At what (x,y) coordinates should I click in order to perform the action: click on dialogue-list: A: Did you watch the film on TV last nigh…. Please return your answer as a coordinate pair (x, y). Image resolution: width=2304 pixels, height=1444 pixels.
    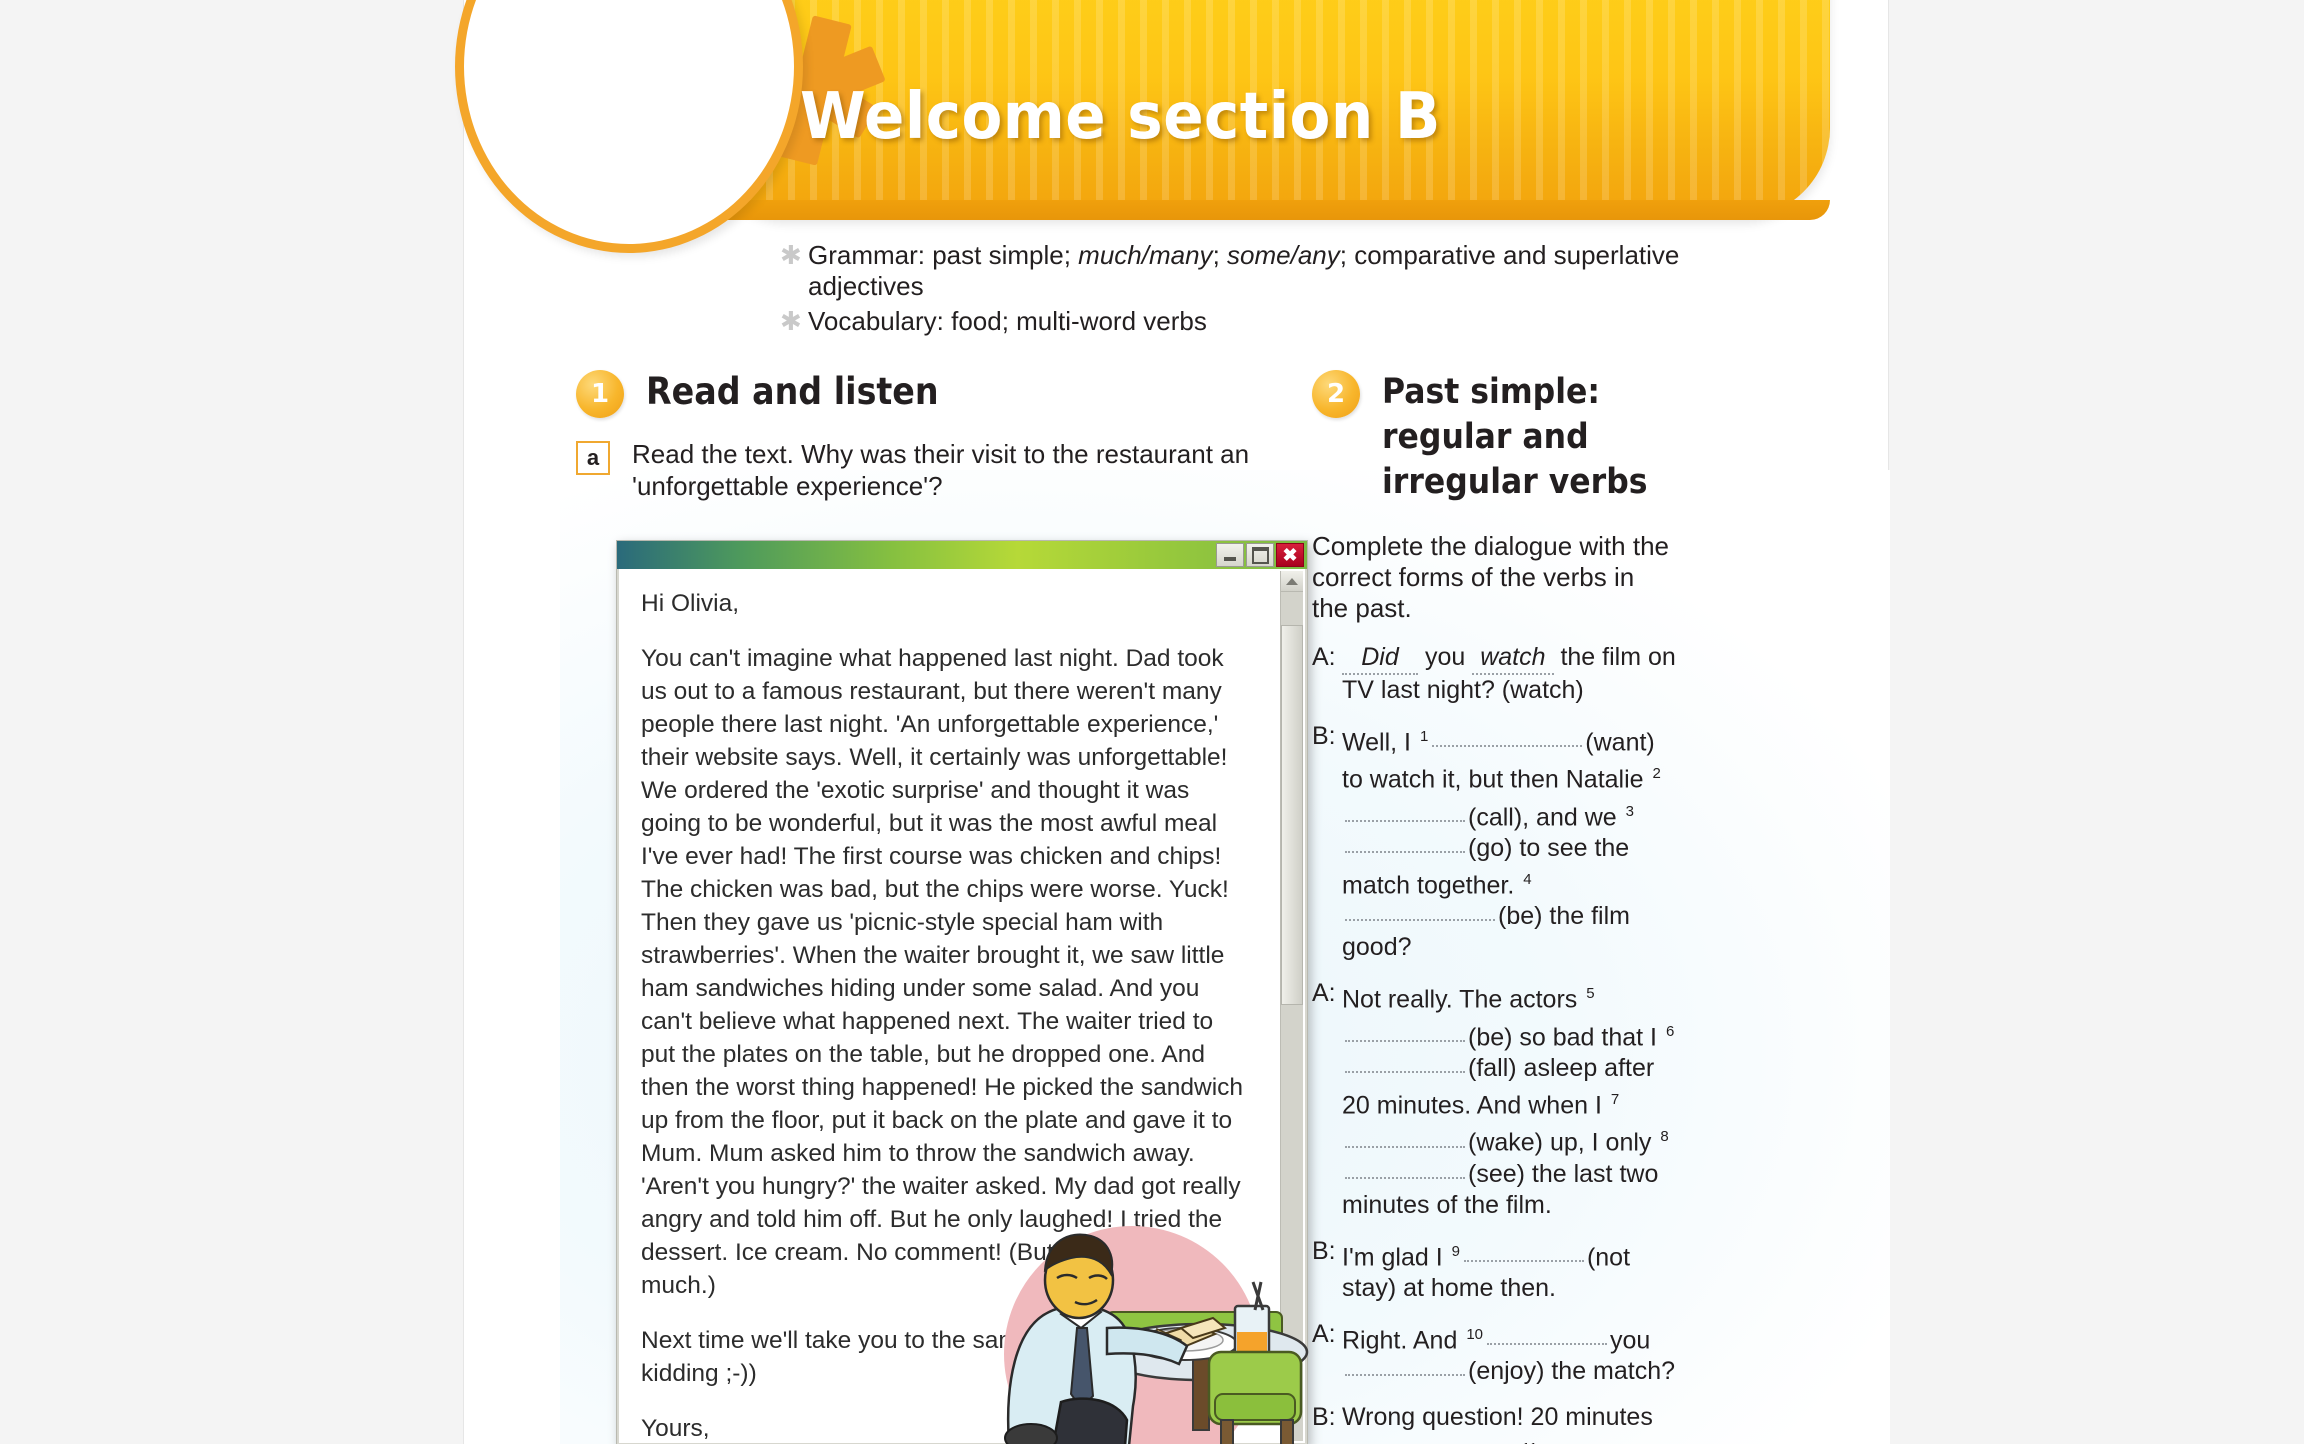
    Looking at the image, I should click on (1497, 1043).